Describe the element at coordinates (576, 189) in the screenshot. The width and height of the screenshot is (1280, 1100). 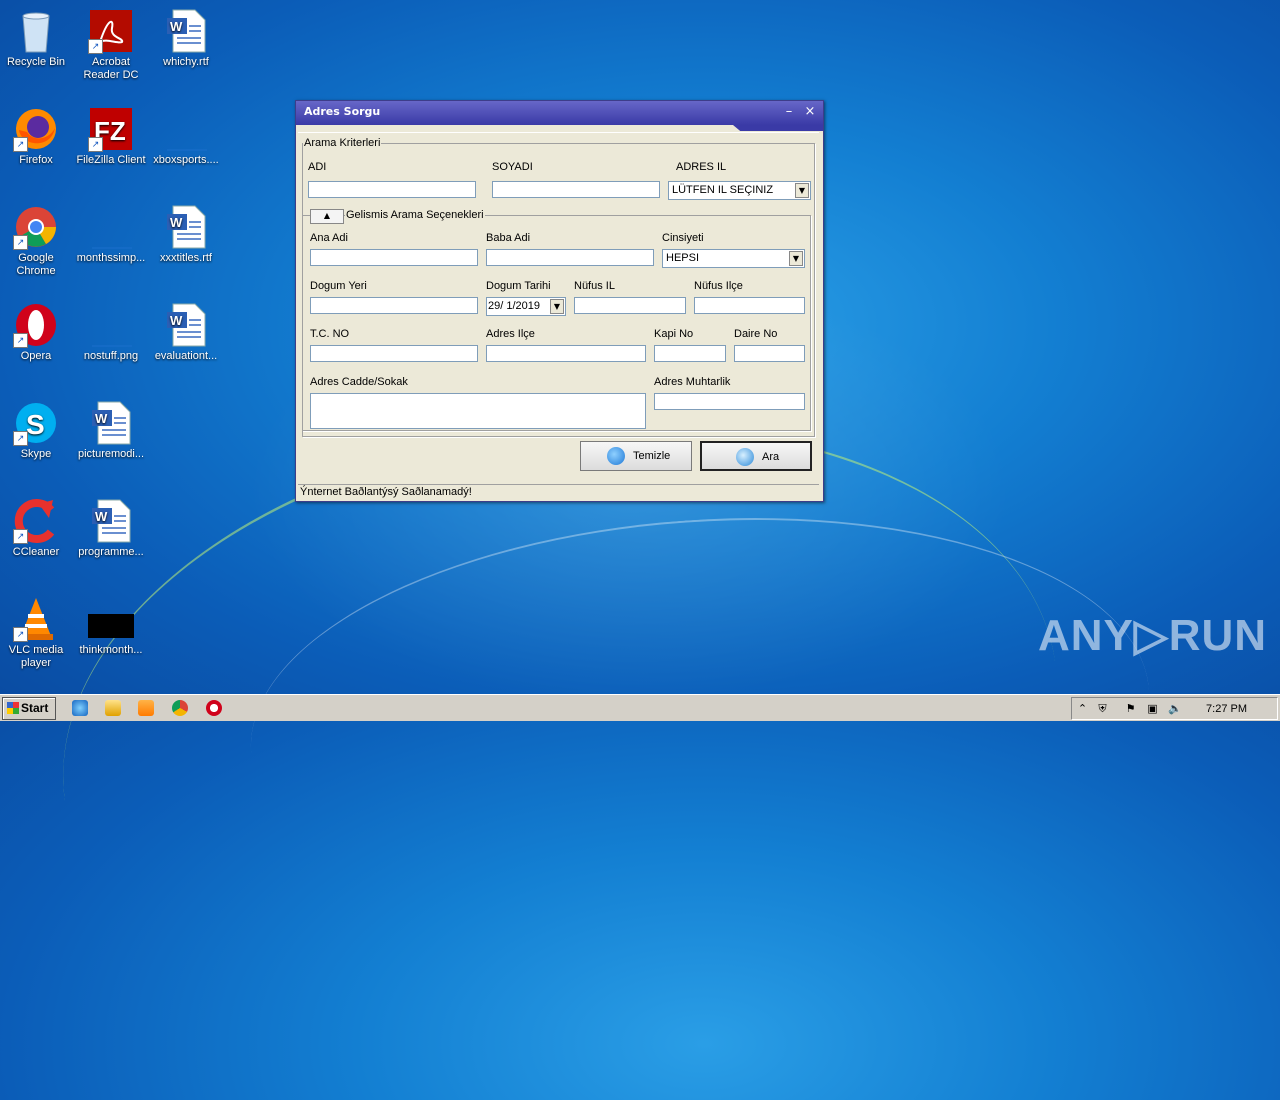
I see `soyadi-input` at that location.